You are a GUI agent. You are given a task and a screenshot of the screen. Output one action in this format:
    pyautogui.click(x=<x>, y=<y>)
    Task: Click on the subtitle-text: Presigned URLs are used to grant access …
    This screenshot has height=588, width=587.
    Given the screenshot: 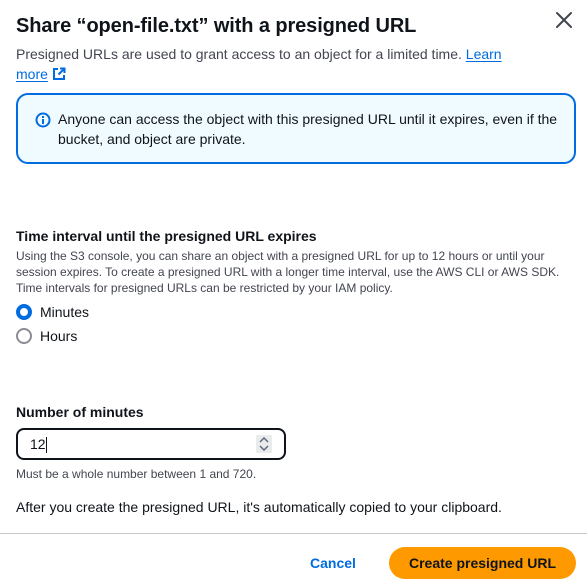 What is the action you would take?
    pyautogui.click(x=239, y=54)
    